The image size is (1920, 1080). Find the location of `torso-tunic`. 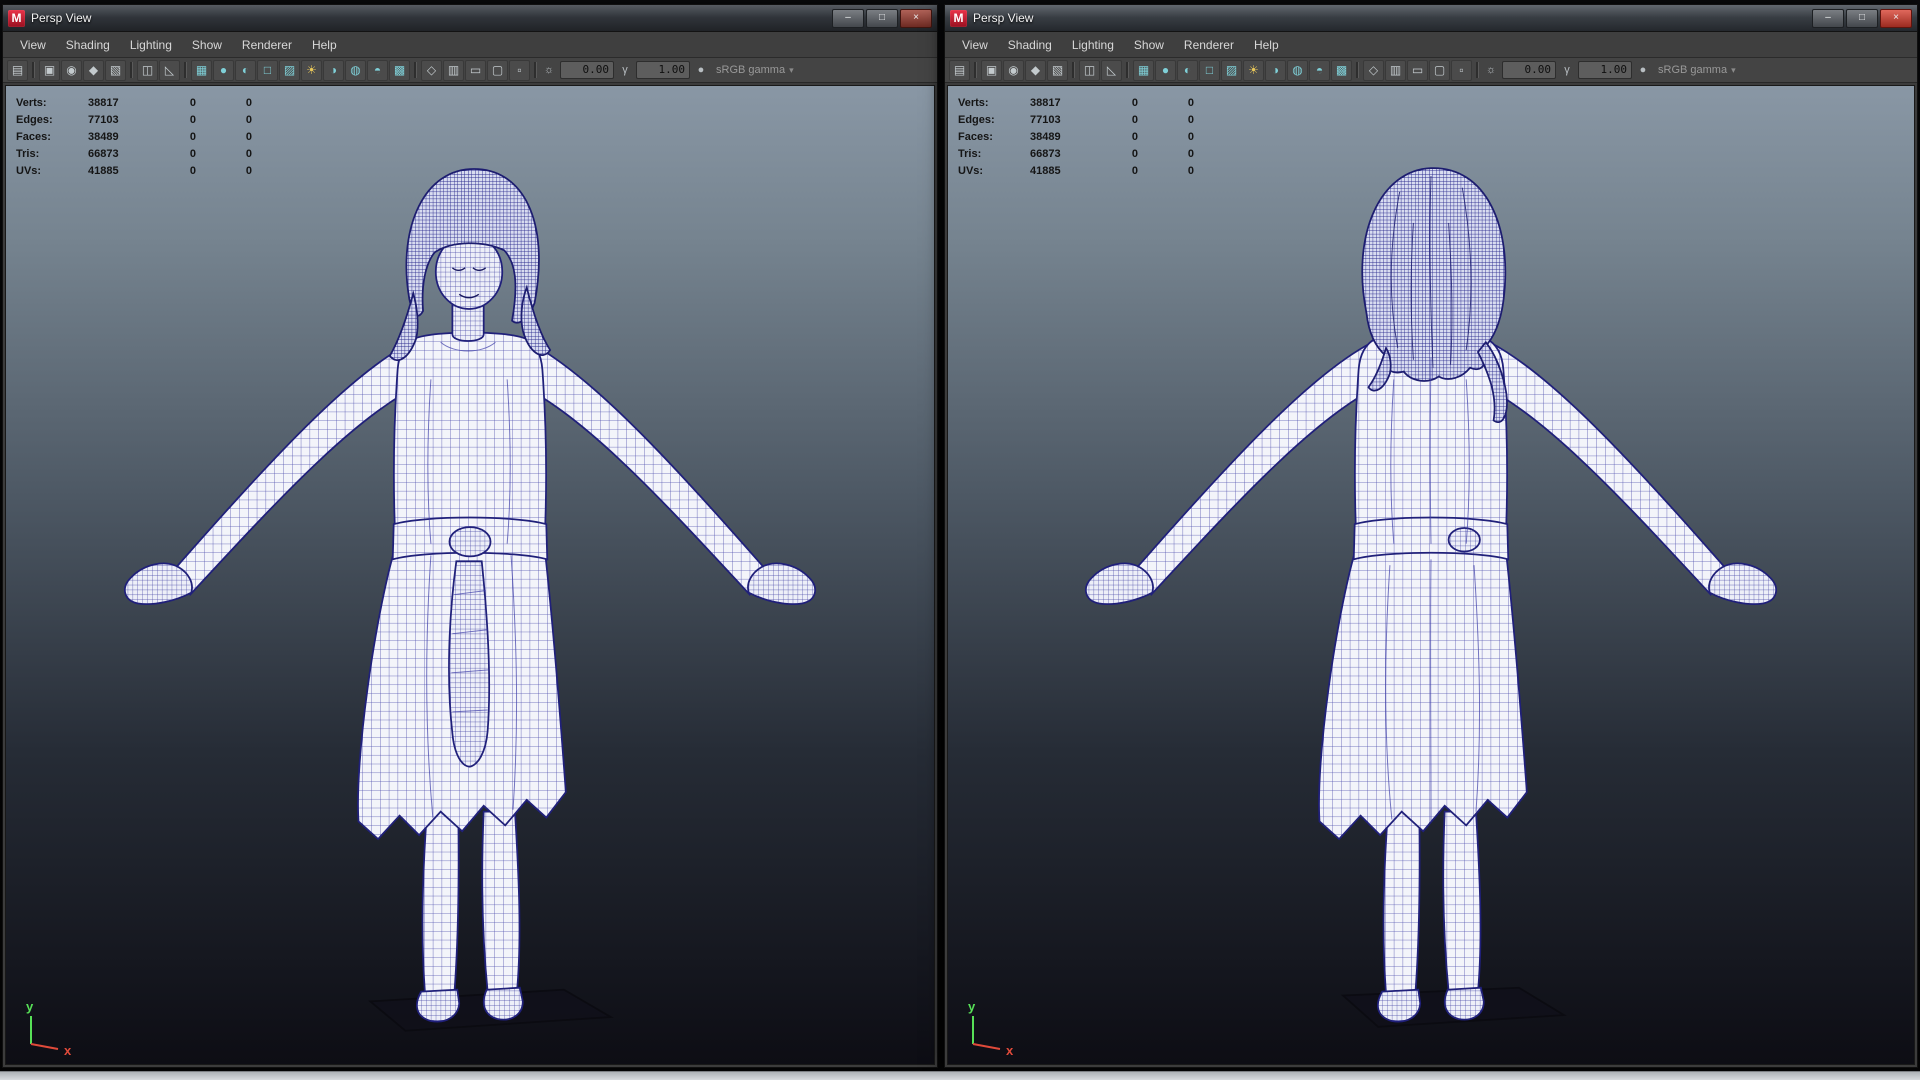

torso-tunic is located at coordinates (470, 440).